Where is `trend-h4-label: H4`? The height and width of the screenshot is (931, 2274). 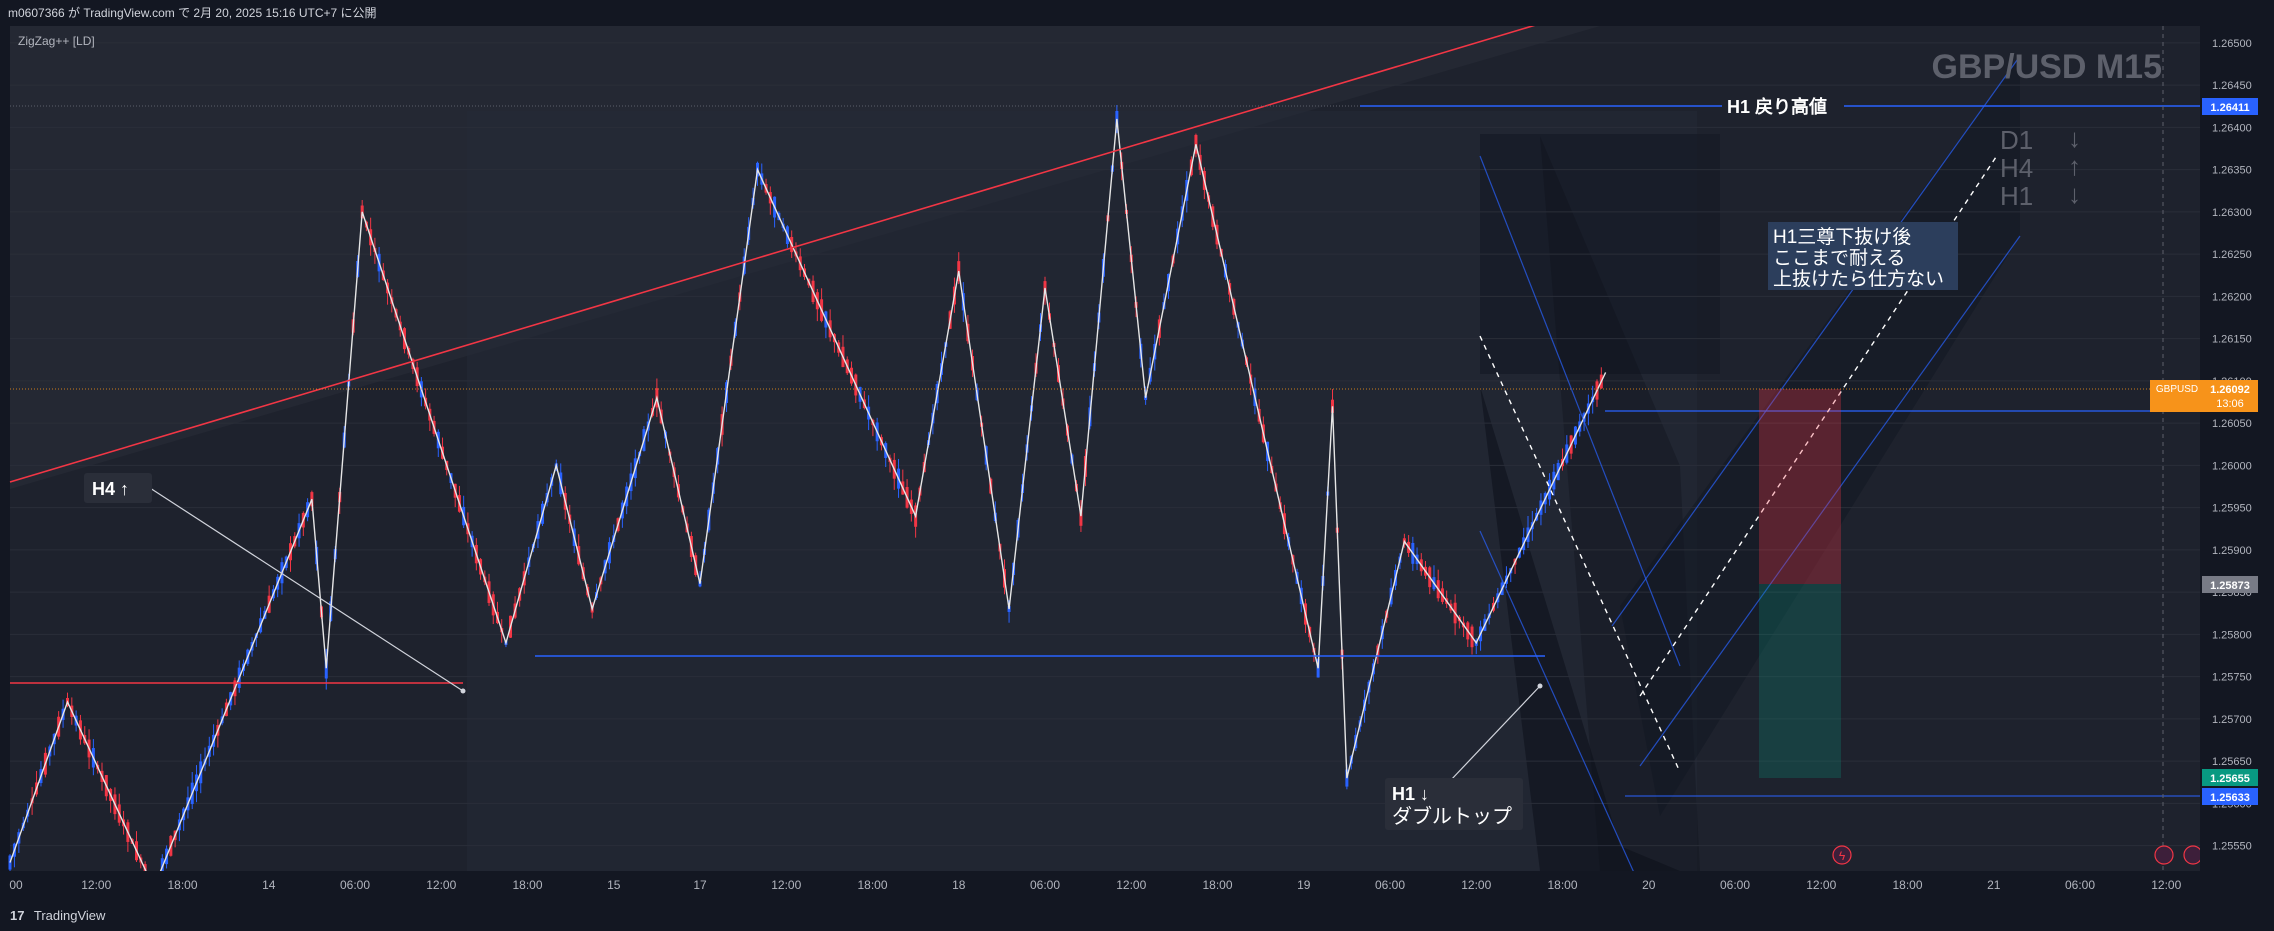 trend-h4-label: H4 is located at coordinates (2016, 168).